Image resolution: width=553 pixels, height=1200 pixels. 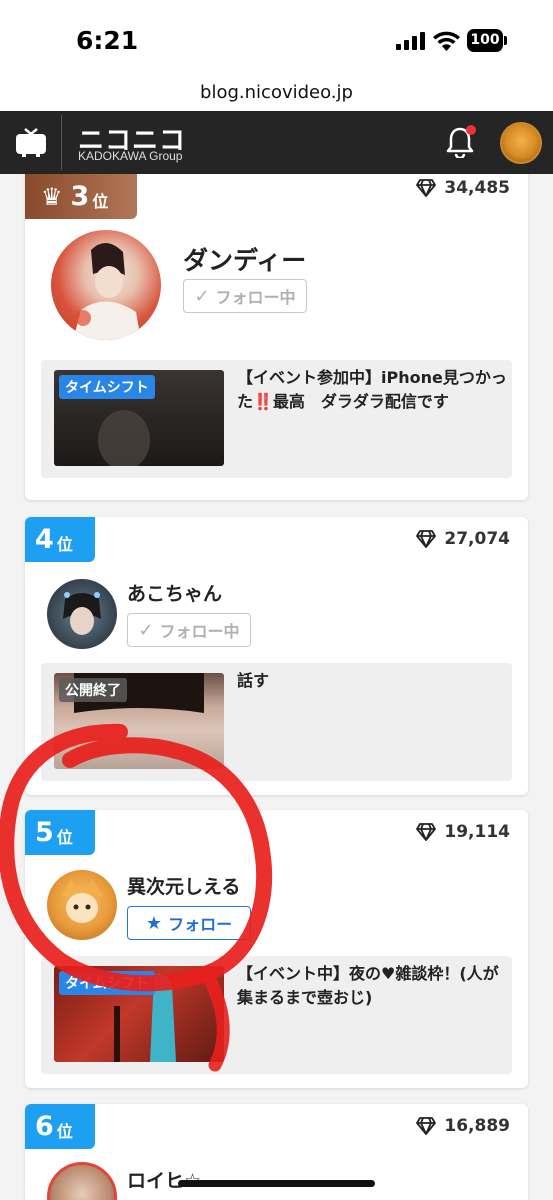 I want to click on rank-badge: 4 位, so click(x=60, y=539).